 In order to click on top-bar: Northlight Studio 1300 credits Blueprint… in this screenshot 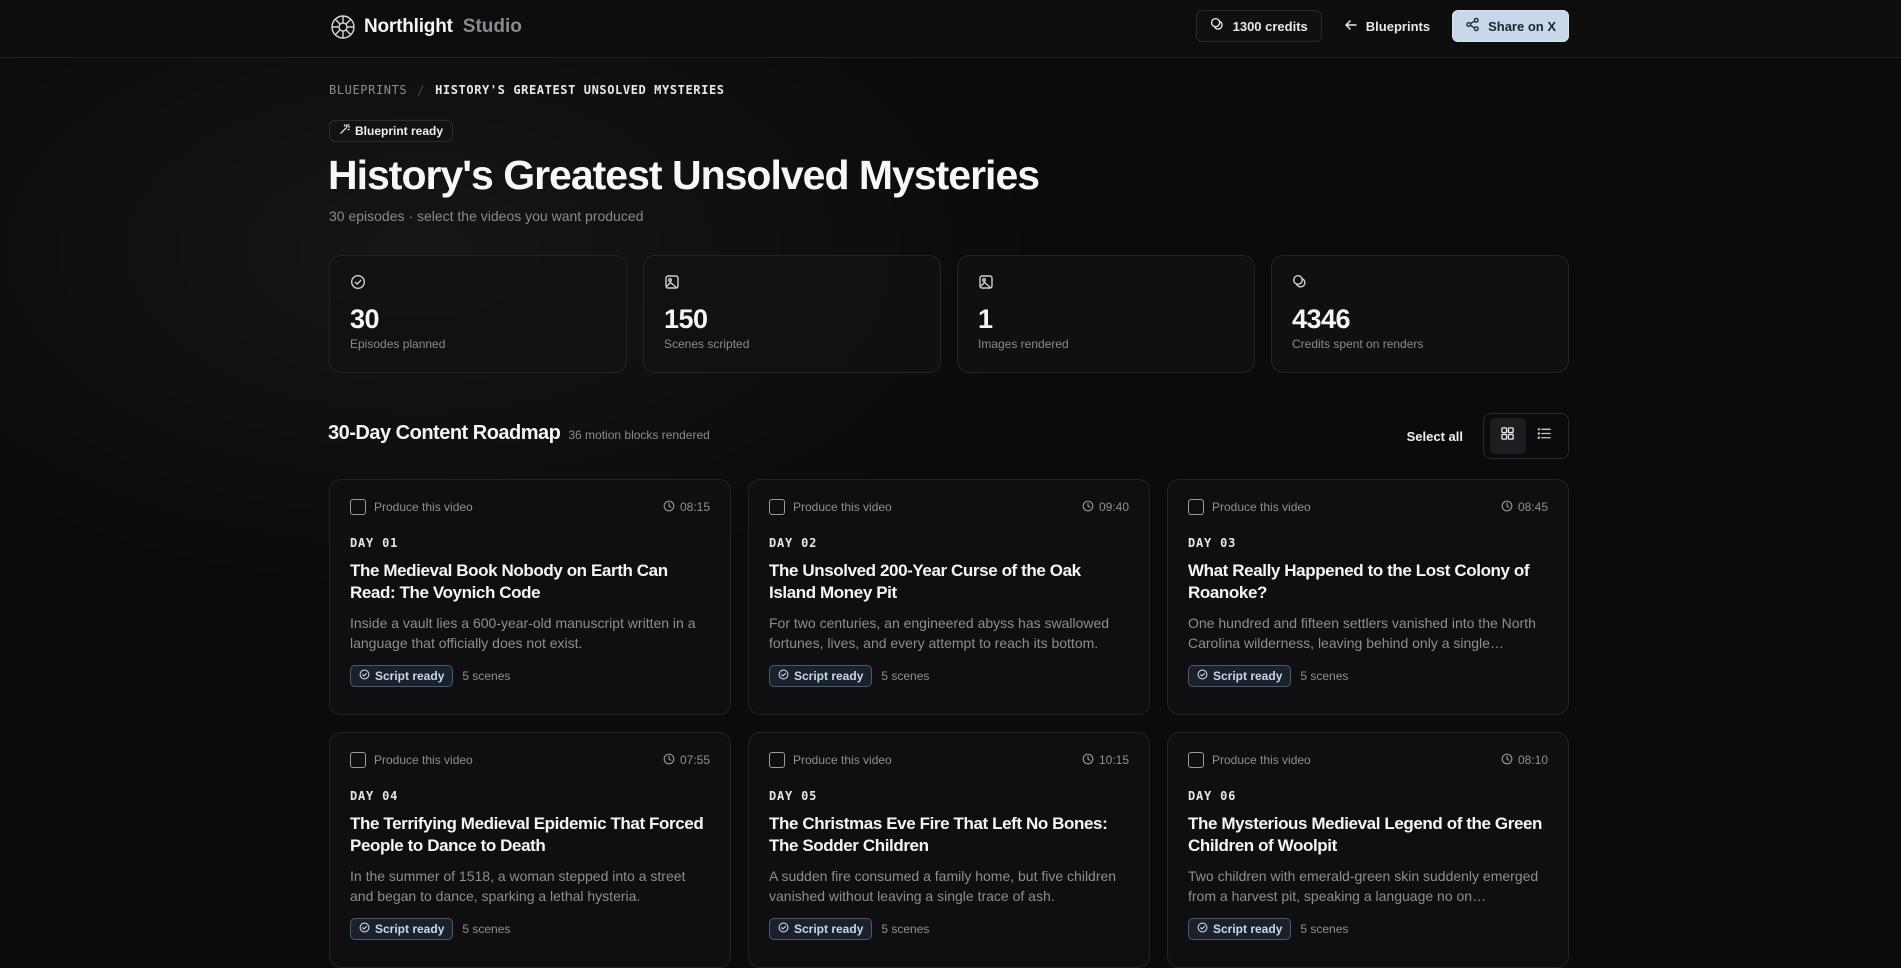, I will do `click(950, 29)`.